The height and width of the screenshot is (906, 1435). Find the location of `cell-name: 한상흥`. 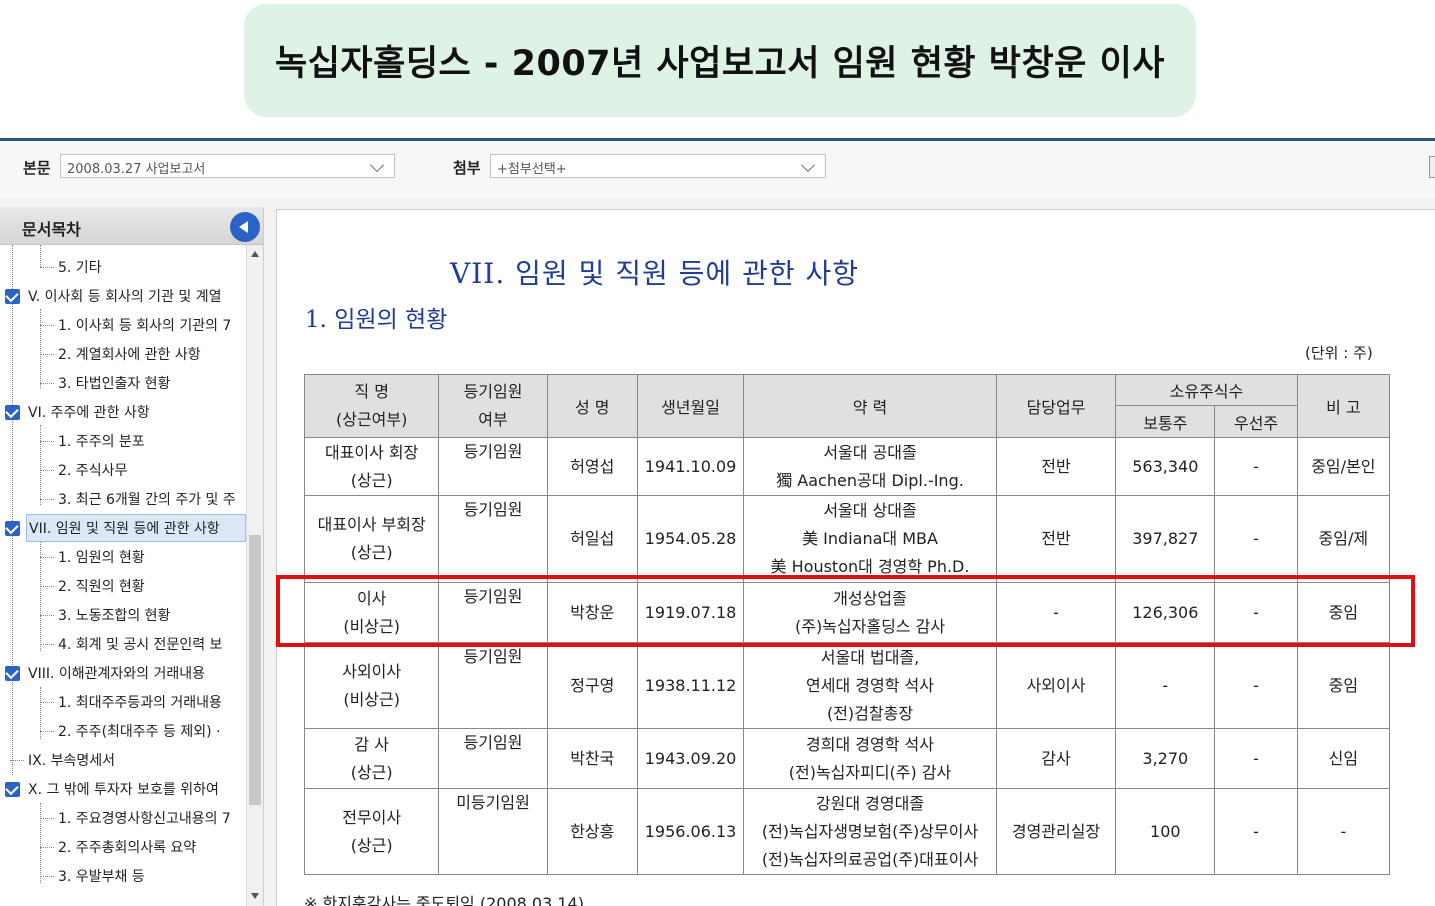

cell-name: 한상흥 is located at coordinates (592, 831).